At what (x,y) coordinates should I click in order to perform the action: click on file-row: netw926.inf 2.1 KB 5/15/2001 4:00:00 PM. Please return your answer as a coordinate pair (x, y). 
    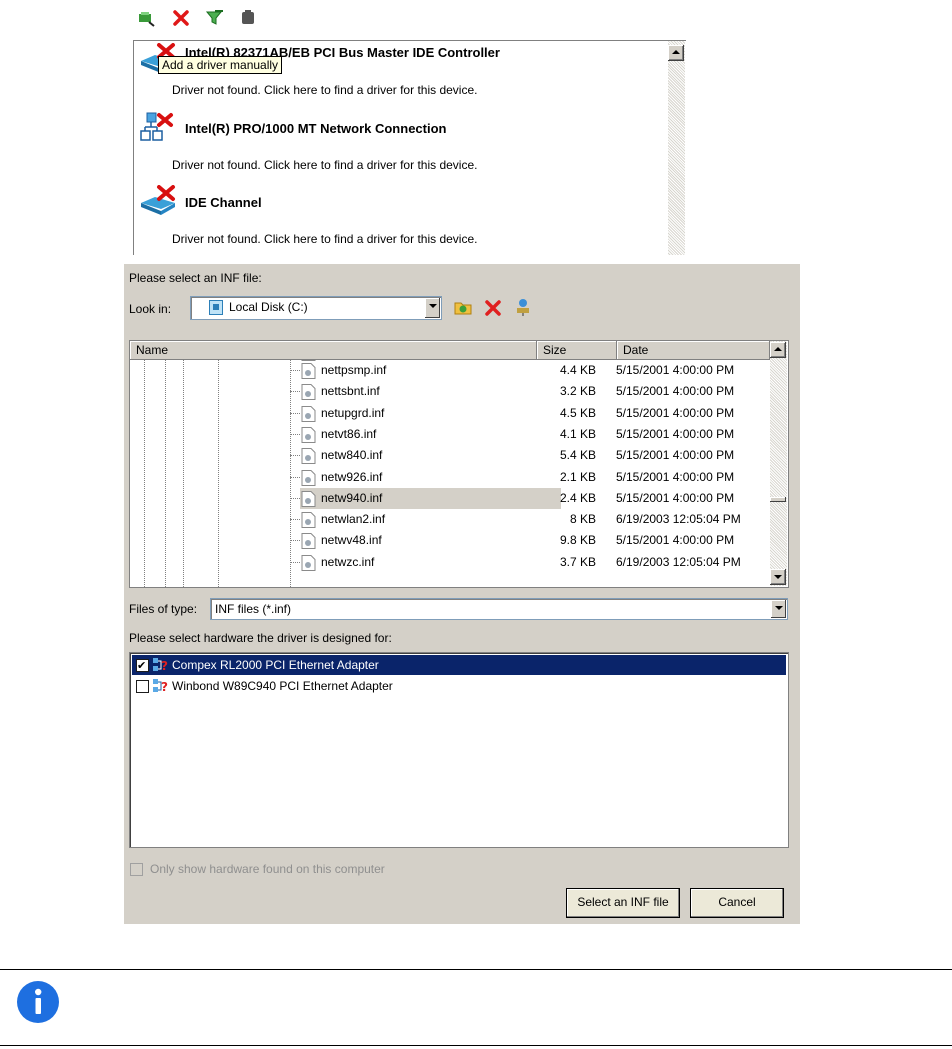
    Looking at the image, I should click on (450, 477).